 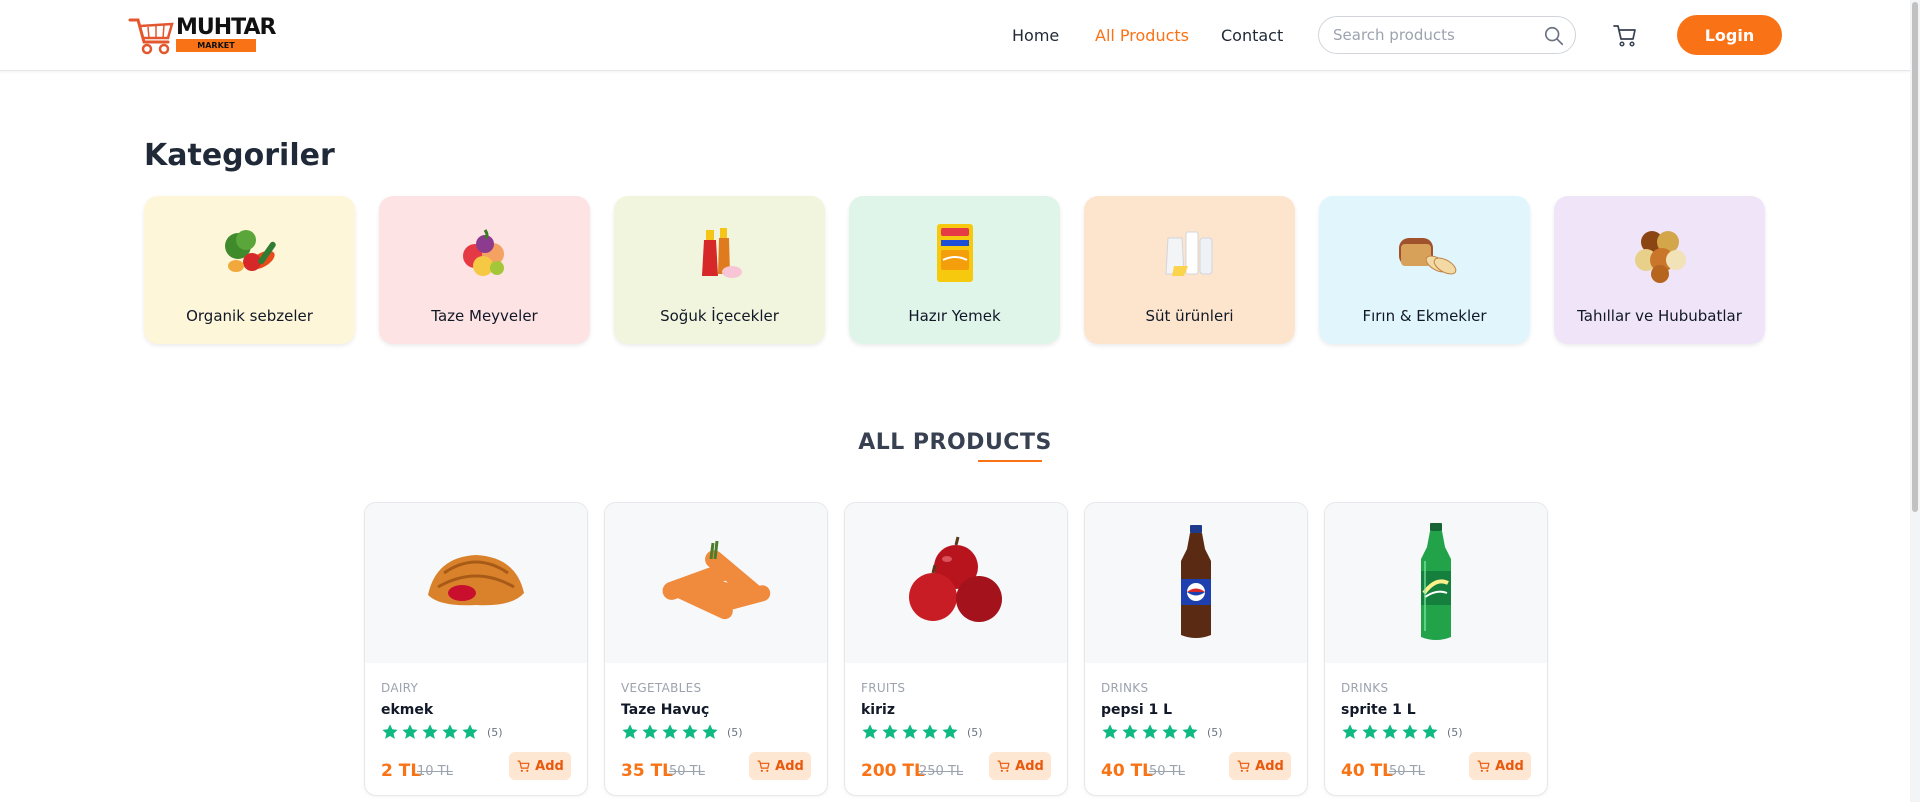 What do you see at coordinates (1378, 710) in the screenshot?
I see `product-name: sprite 1 L` at bounding box center [1378, 710].